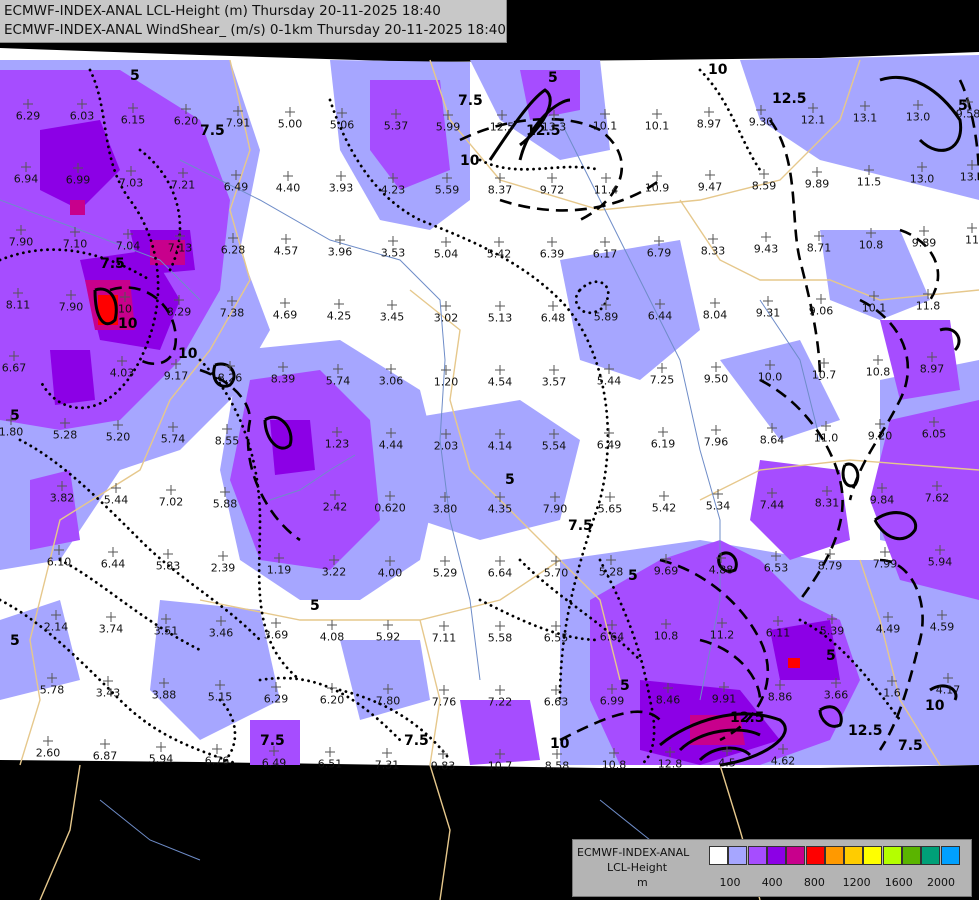  Describe the element at coordinates (554, 382) in the screenshot. I see `station-value: 3.57` at that location.